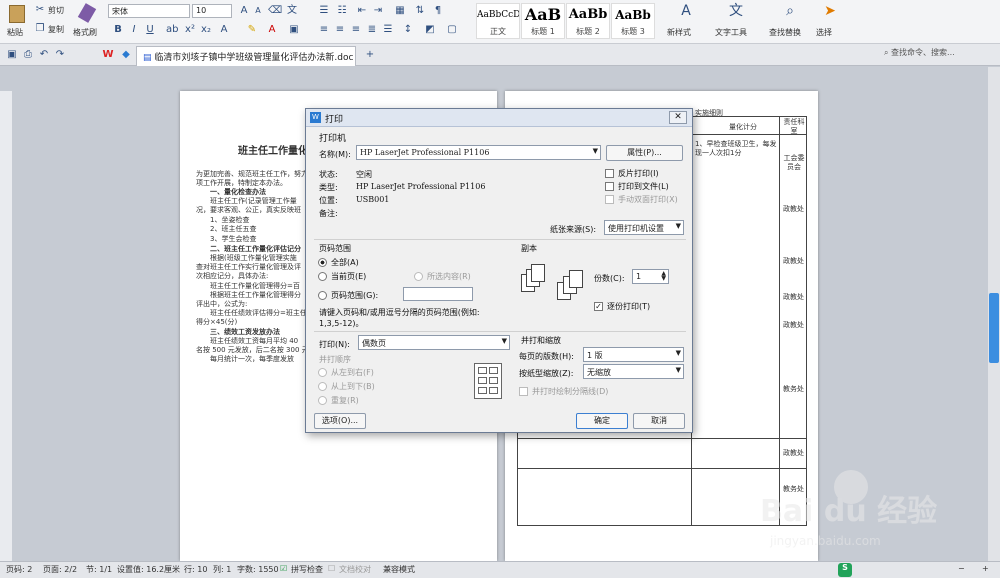 This screenshot has height=578, width=1000. I want to click on select-button: ➤ 选择, so click(829, 22).